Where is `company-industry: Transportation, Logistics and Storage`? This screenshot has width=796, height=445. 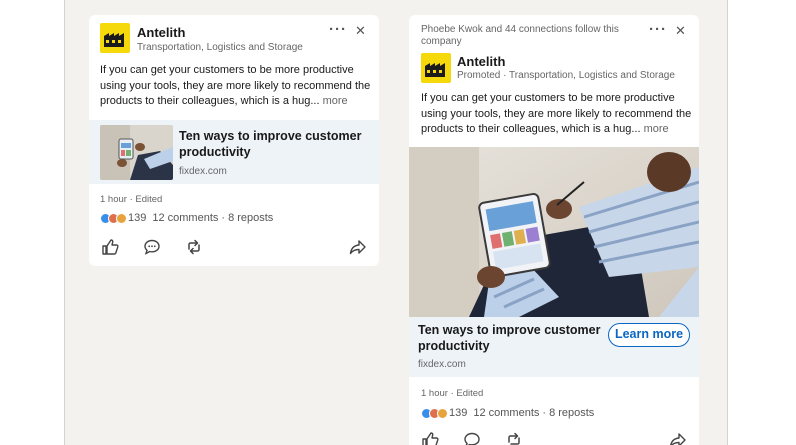 company-industry: Transportation, Logistics and Storage is located at coordinates (220, 47).